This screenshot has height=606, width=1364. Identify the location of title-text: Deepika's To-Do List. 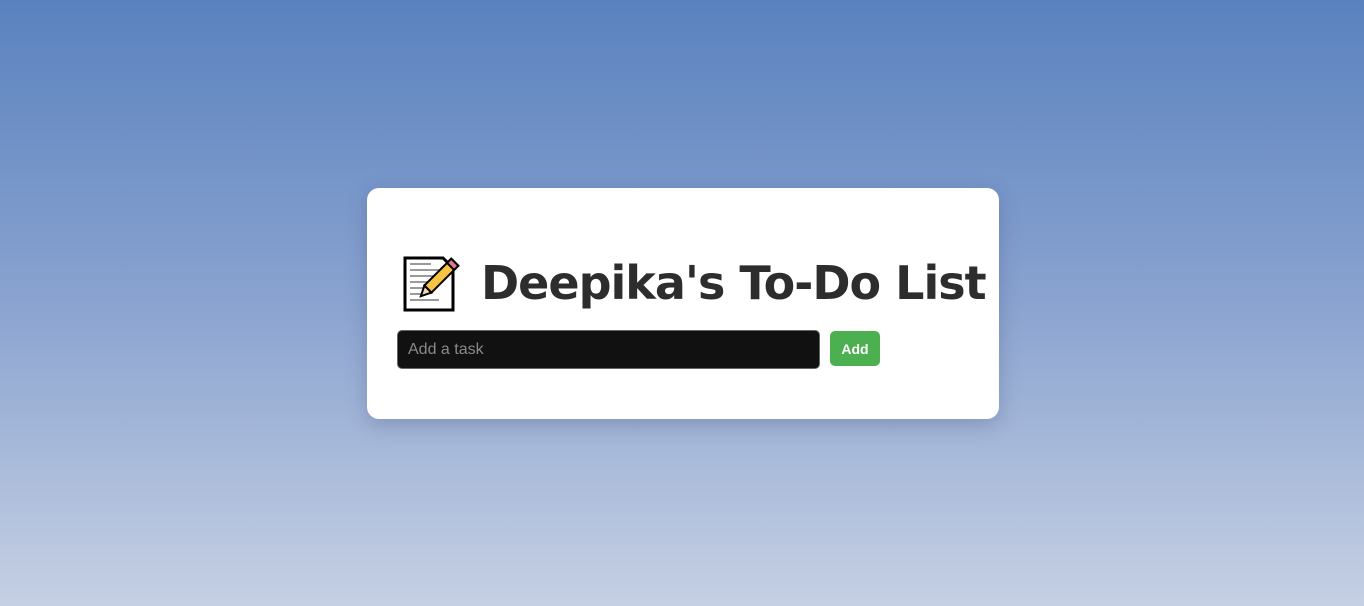
(734, 283).